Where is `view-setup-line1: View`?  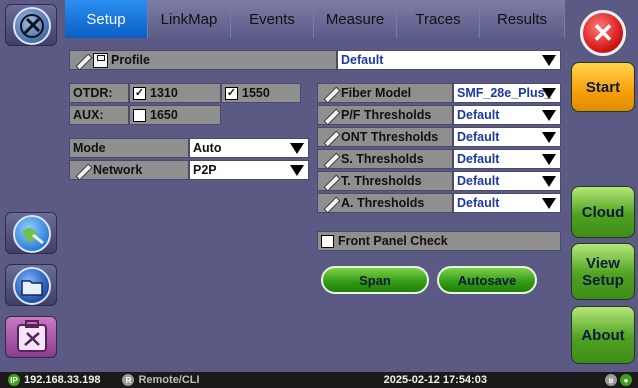
view-setup-line1: View is located at coordinates (603, 263).